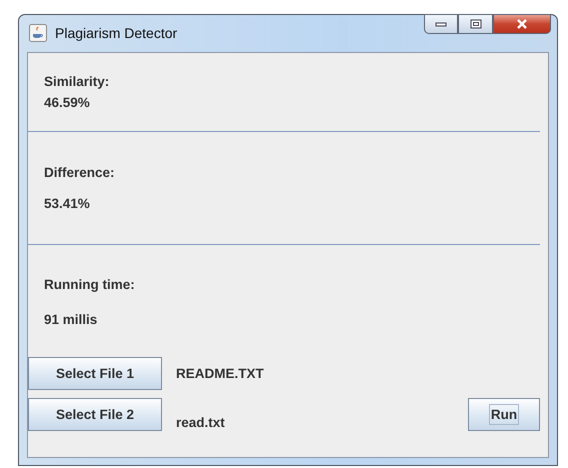  I want to click on close-icon, so click(522, 24).